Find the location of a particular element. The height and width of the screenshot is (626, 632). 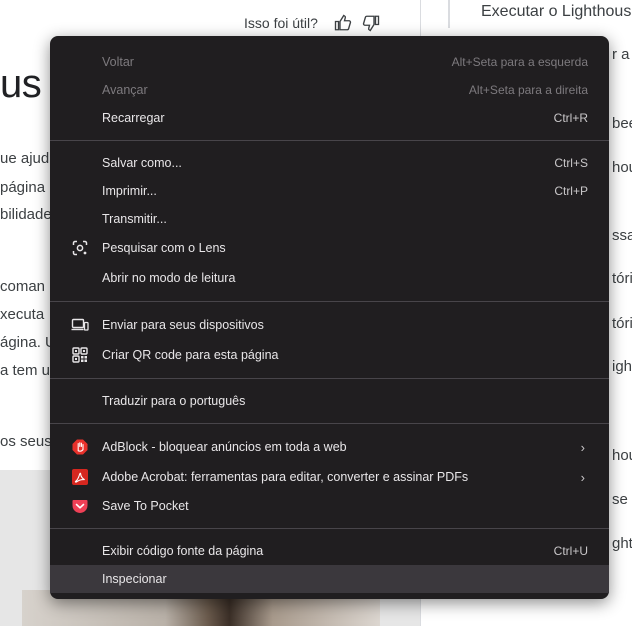

menu-item-shortcut: Alt+Seta para a esquerda is located at coordinates (519, 62).